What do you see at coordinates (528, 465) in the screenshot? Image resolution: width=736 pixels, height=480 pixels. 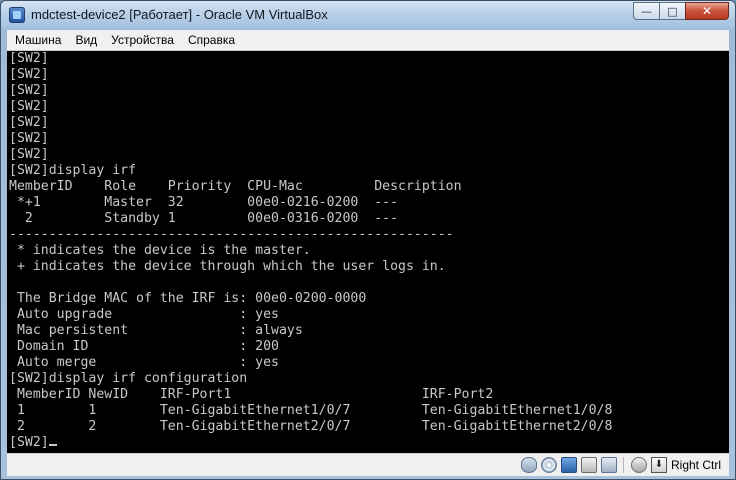 I see `hdd-icon` at bounding box center [528, 465].